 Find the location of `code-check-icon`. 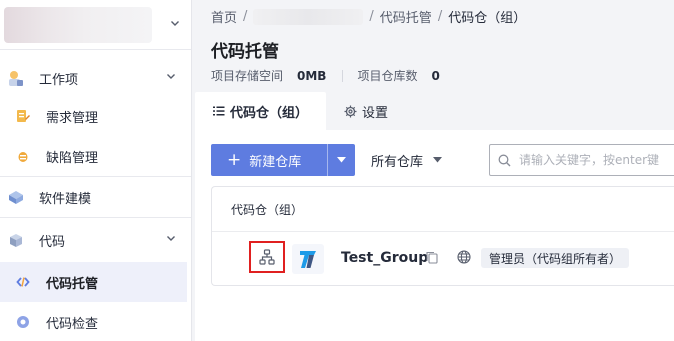

code-check-icon is located at coordinates (23, 322).